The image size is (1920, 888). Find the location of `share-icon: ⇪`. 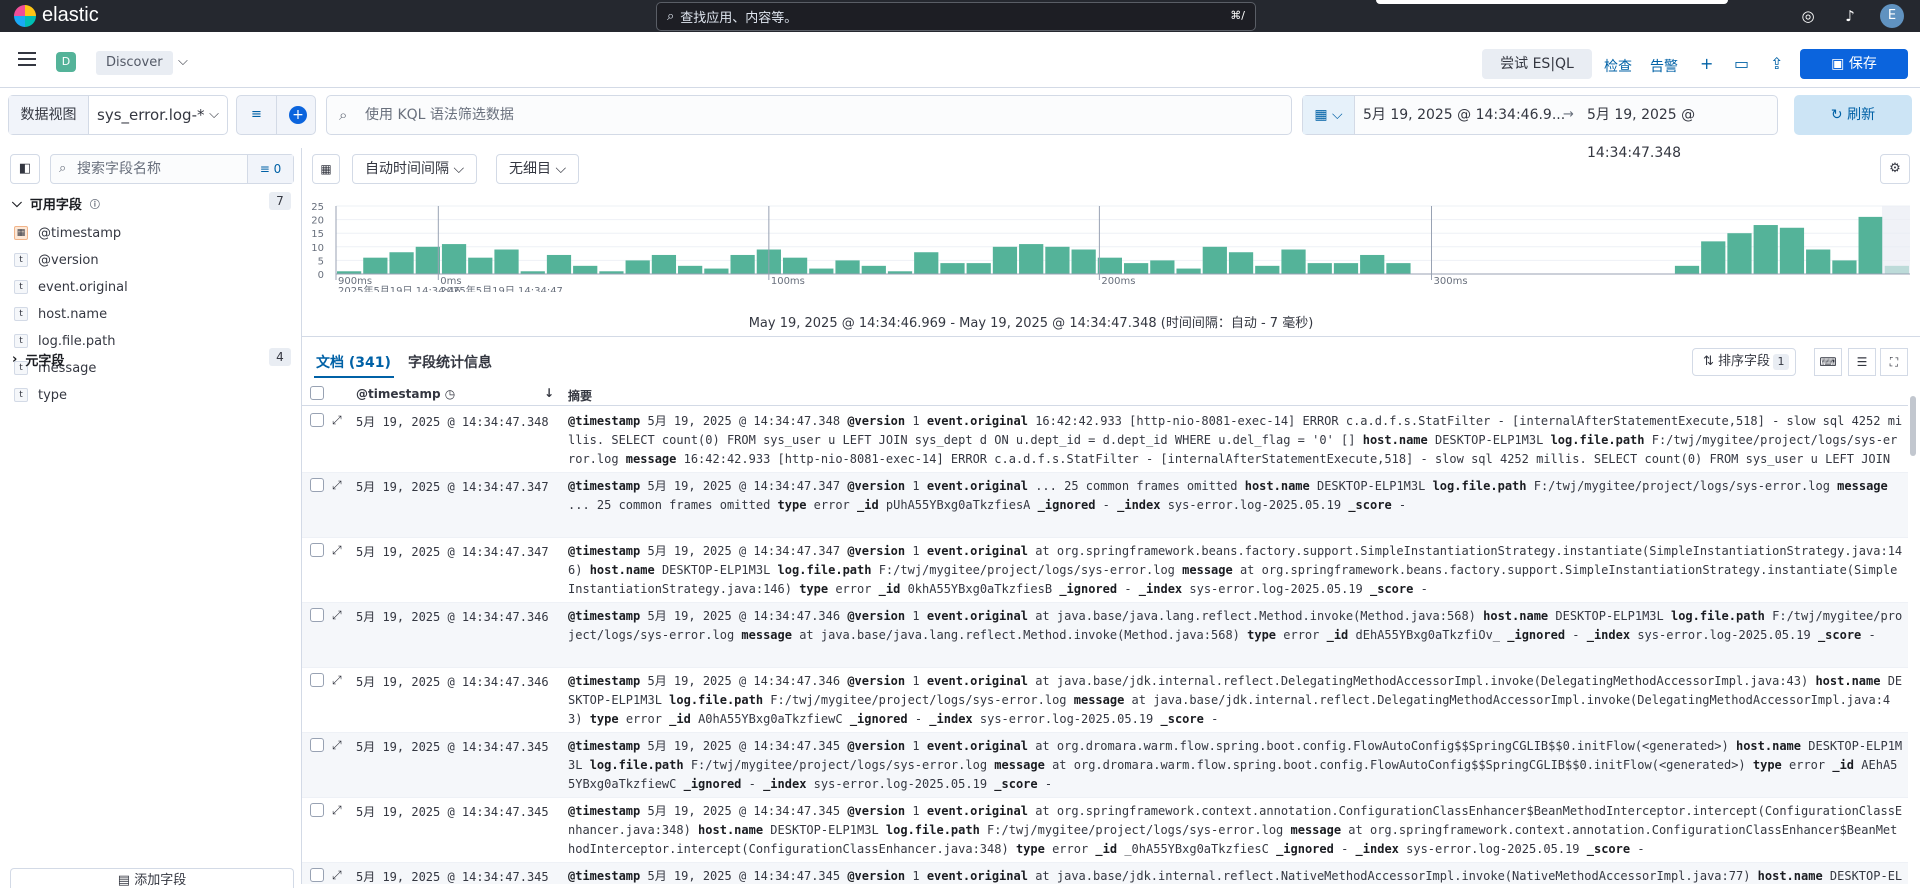

share-icon: ⇪ is located at coordinates (1776, 63).